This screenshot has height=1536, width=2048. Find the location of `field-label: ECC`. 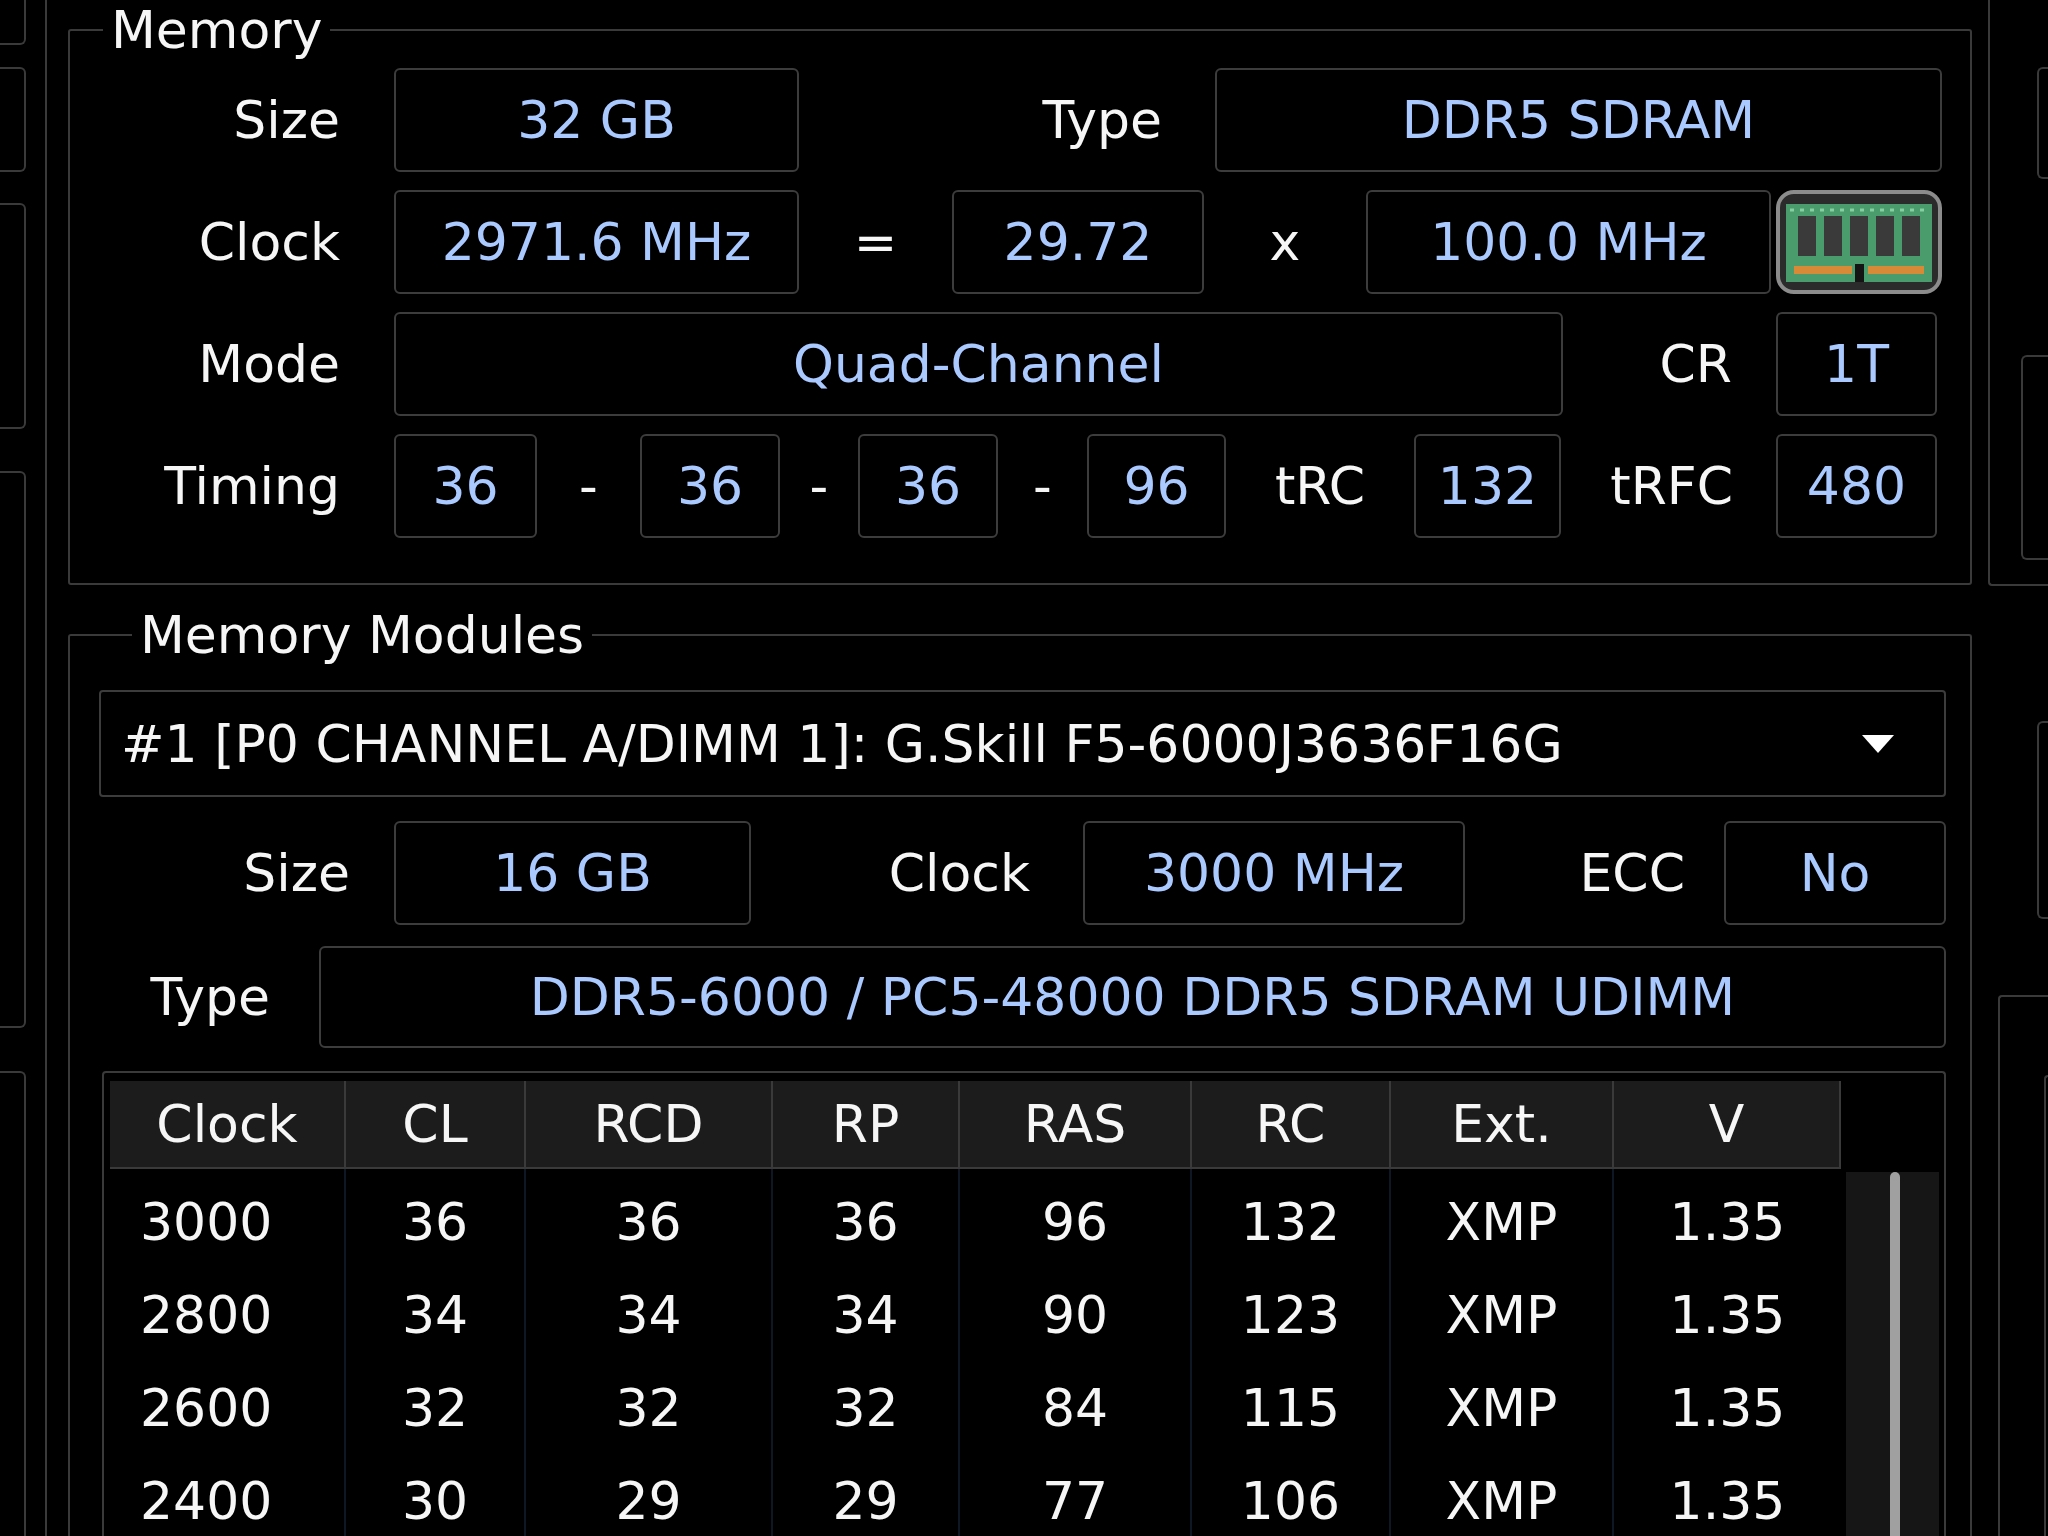

field-label: ECC is located at coordinates (1632, 873).